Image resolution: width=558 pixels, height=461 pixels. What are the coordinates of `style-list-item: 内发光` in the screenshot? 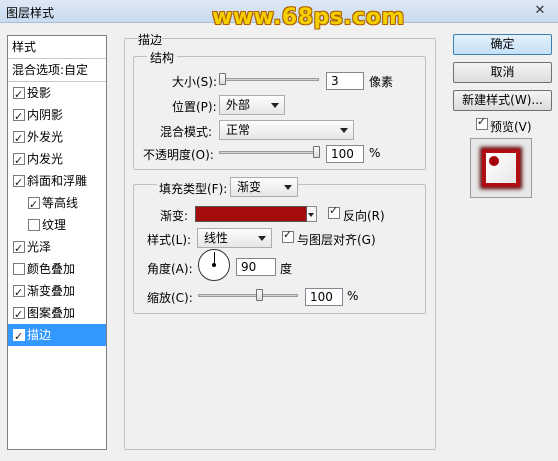 It's located at (57, 160).